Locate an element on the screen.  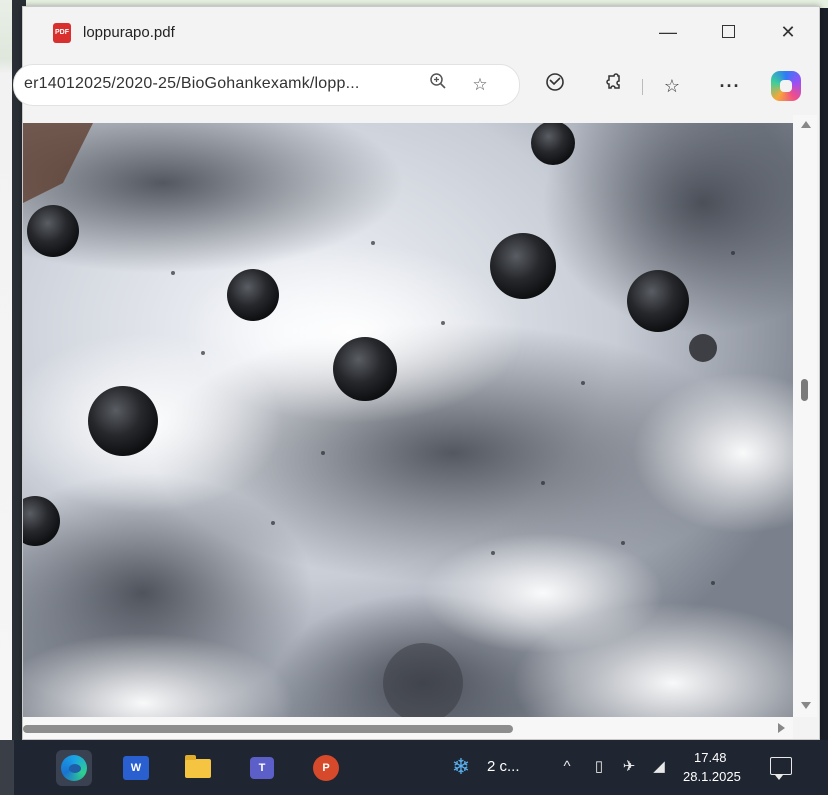
folder-icon is located at coordinates (198, 766).